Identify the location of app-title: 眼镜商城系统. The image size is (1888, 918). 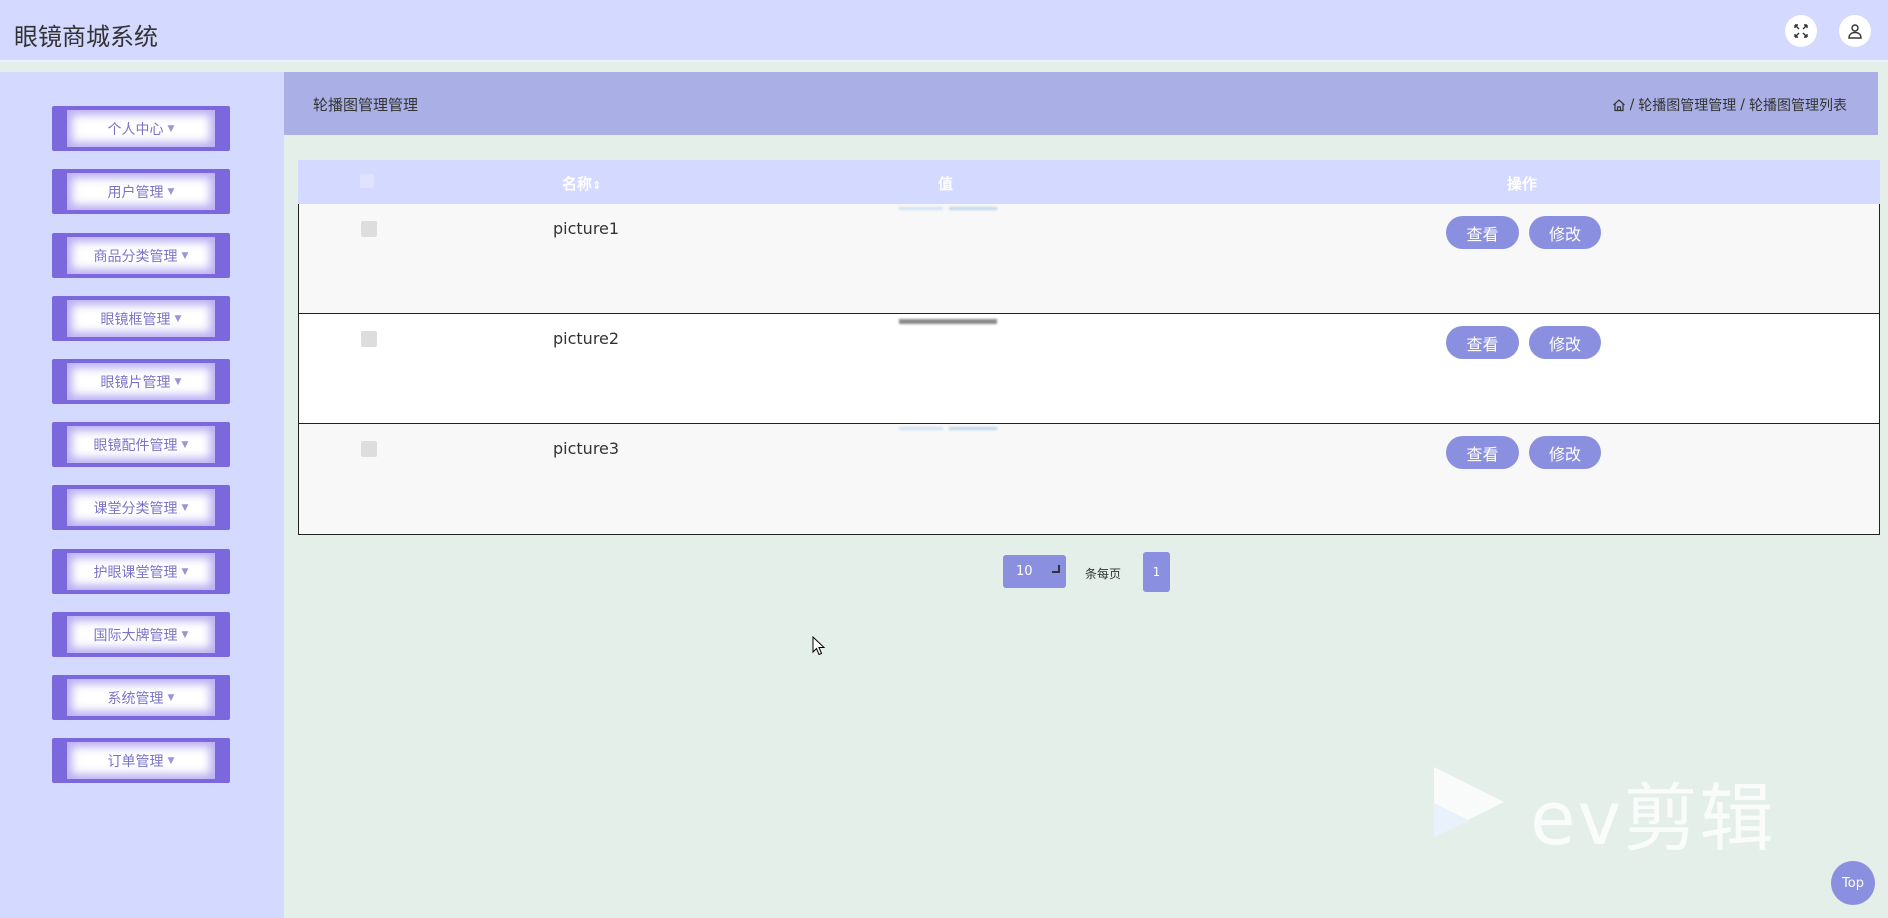
(86, 37).